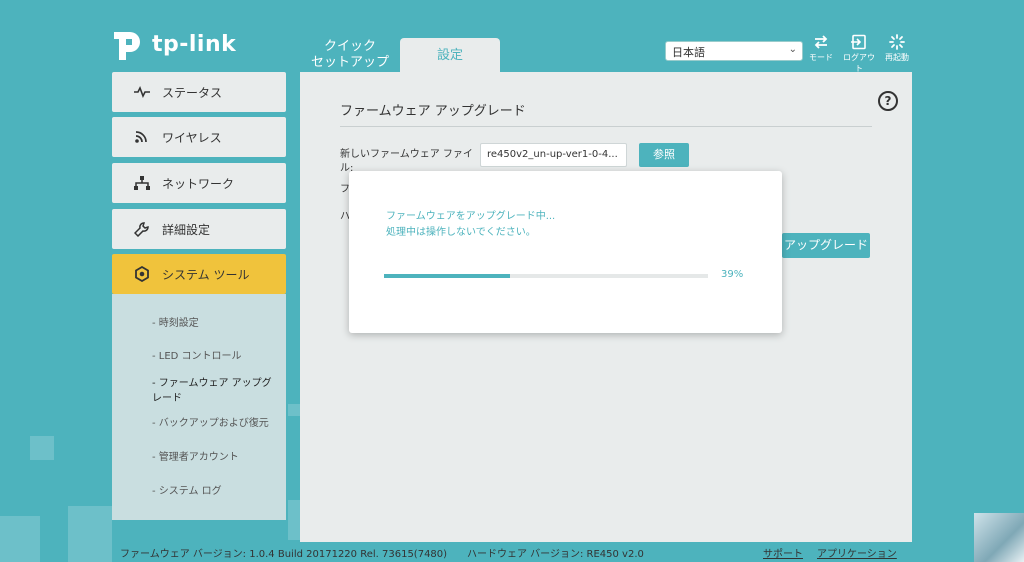  What do you see at coordinates (734, 51) in the screenshot?
I see `language-select: 日本語 ⌄` at bounding box center [734, 51].